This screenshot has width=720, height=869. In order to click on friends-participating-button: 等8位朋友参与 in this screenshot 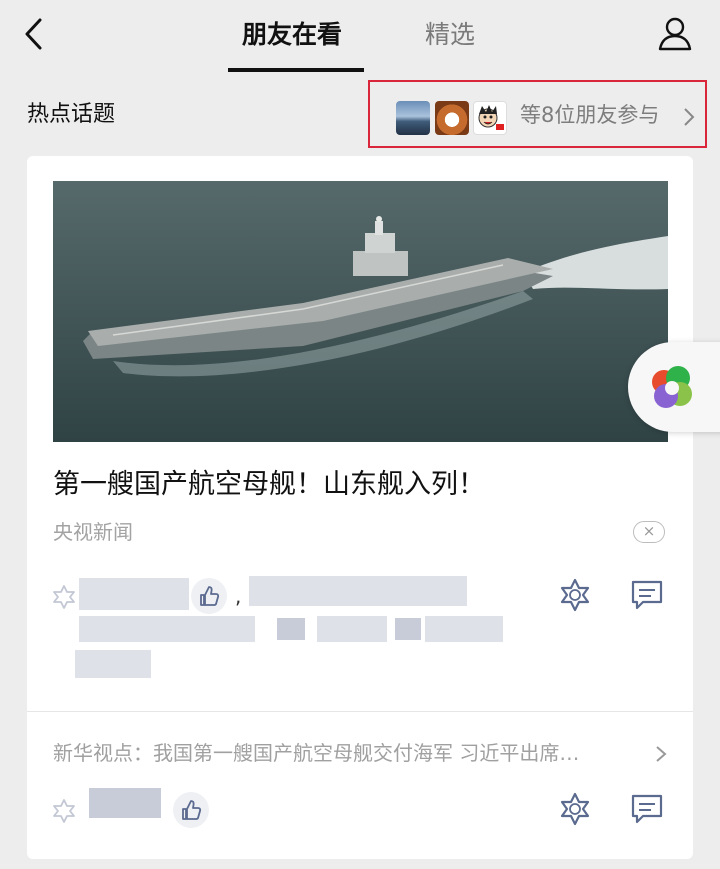, I will do `click(537, 114)`.